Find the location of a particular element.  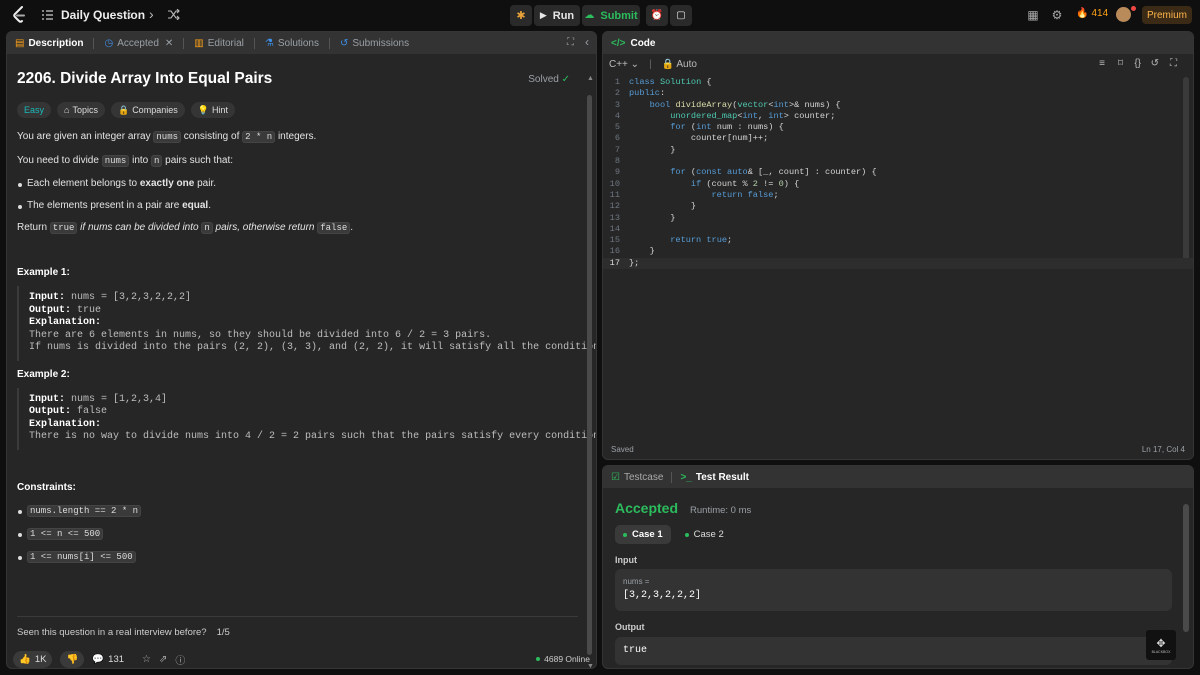

tab-editorial: ▥ Editorial is located at coordinates (219, 43).